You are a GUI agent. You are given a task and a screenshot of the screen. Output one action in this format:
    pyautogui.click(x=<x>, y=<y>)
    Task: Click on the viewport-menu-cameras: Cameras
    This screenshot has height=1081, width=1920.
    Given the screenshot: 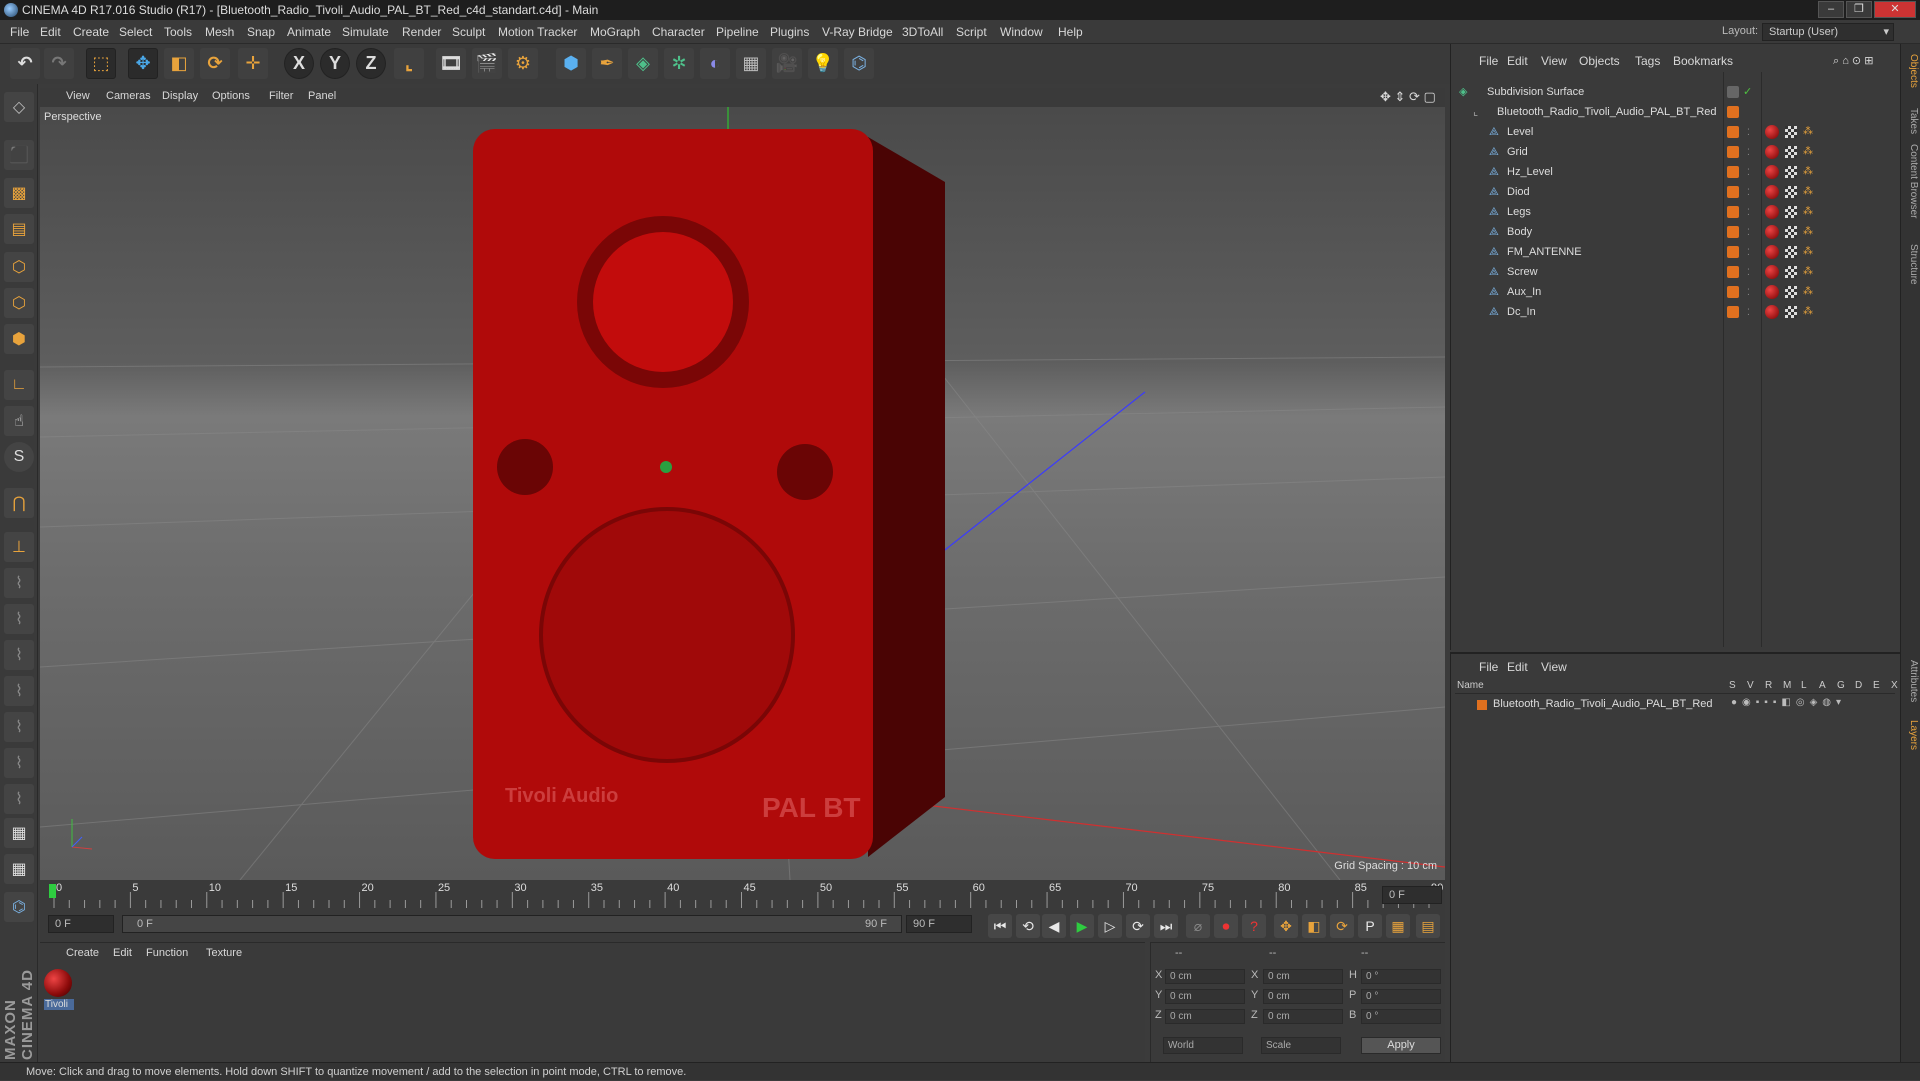 What is the action you would take?
    pyautogui.click(x=128, y=96)
    